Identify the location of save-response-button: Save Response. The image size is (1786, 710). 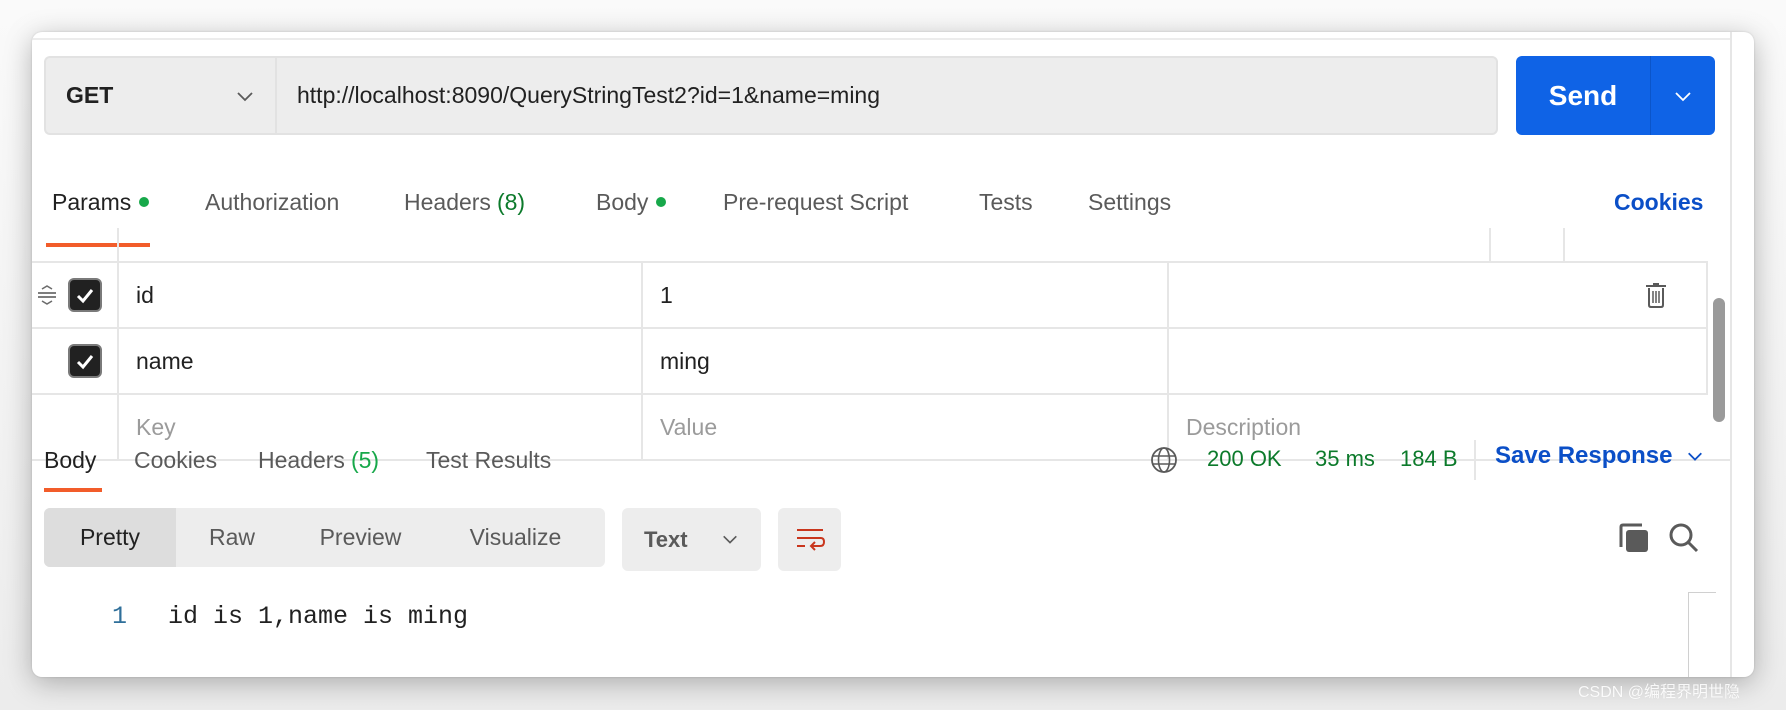
(1599, 456).